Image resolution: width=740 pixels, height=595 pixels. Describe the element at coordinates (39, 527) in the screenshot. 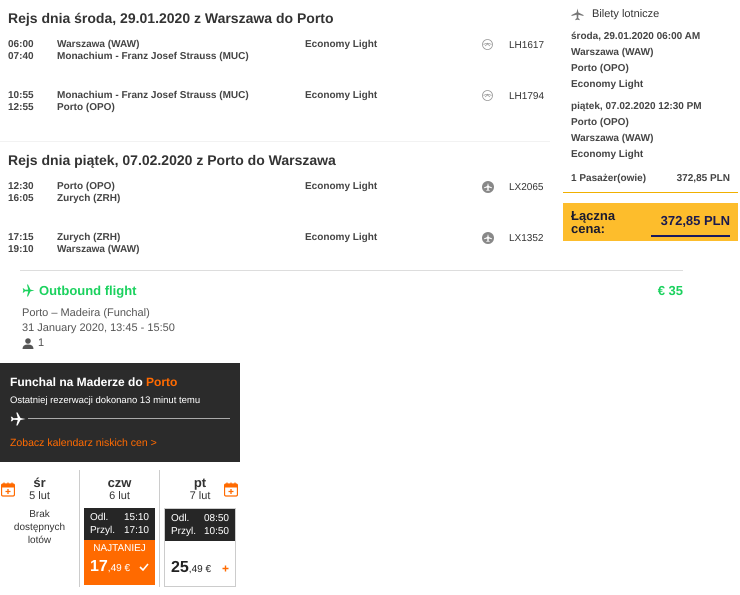

I see `no-flights-text: Brak dostępnych lotów` at that location.